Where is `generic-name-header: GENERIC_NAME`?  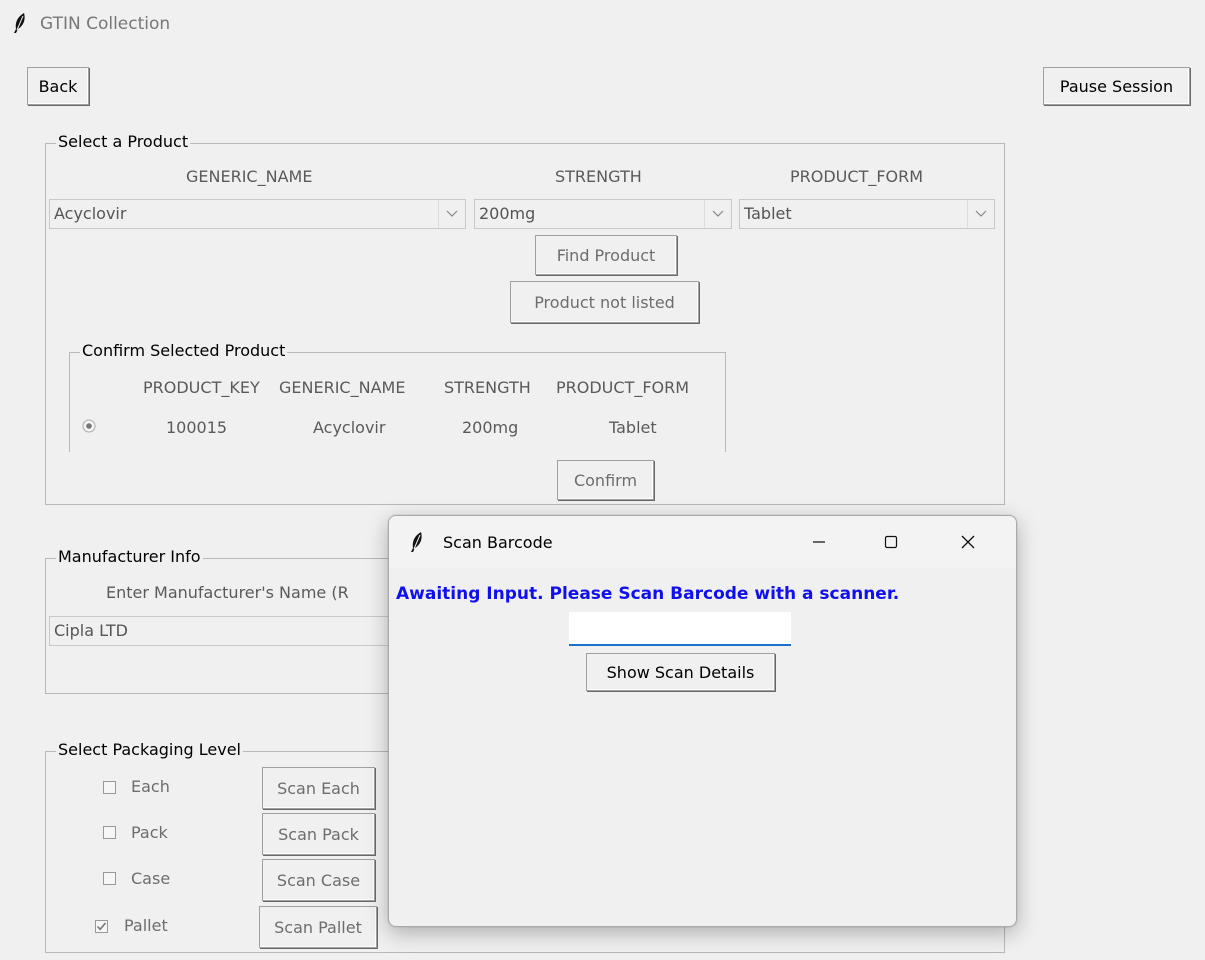
generic-name-header: GENERIC_NAME is located at coordinates (249, 176).